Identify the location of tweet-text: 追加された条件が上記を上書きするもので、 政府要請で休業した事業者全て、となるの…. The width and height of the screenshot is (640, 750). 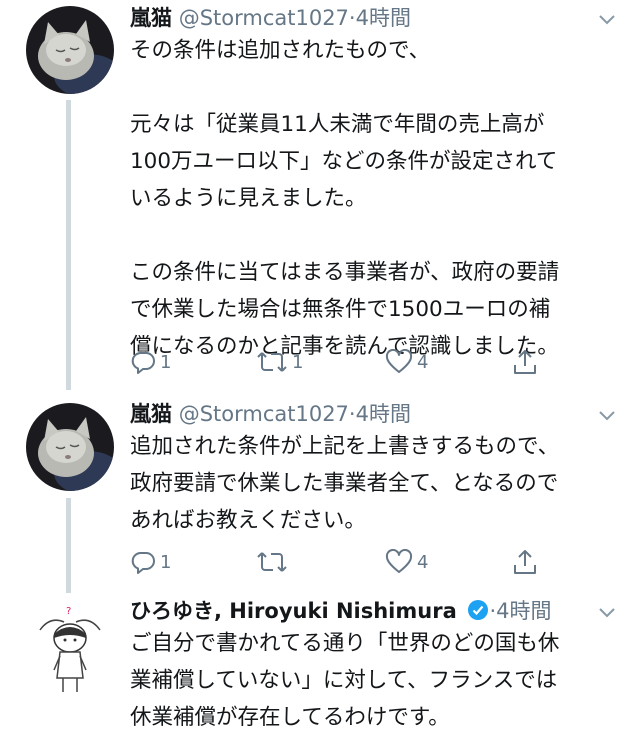
(345, 483).